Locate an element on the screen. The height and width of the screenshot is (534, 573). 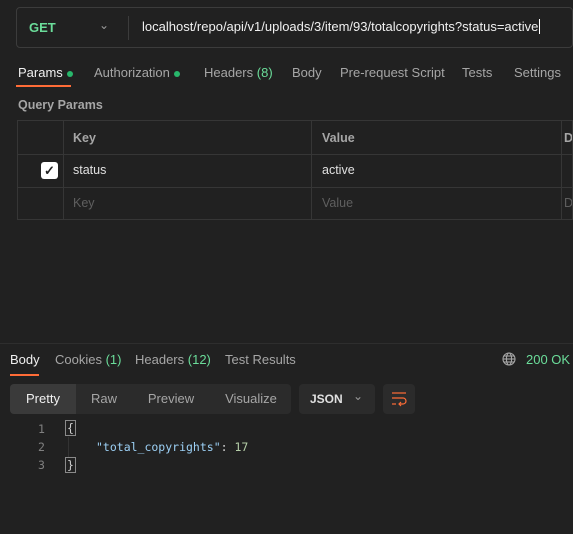
view-pretty: Pretty is located at coordinates (43, 399).